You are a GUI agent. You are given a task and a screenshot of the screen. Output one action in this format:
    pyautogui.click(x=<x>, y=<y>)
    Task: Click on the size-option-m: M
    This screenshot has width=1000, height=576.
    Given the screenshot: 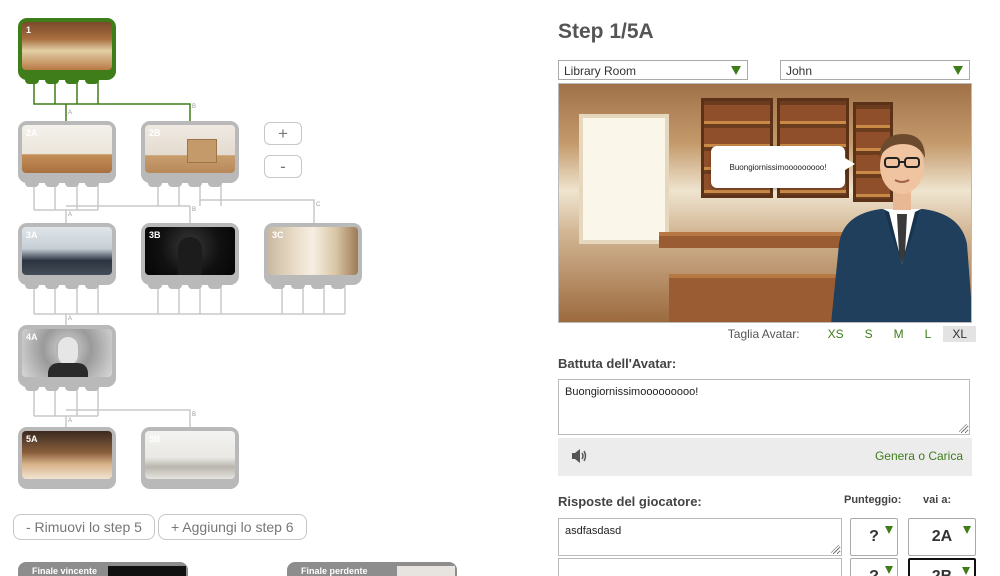 What is the action you would take?
    pyautogui.click(x=899, y=334)
    